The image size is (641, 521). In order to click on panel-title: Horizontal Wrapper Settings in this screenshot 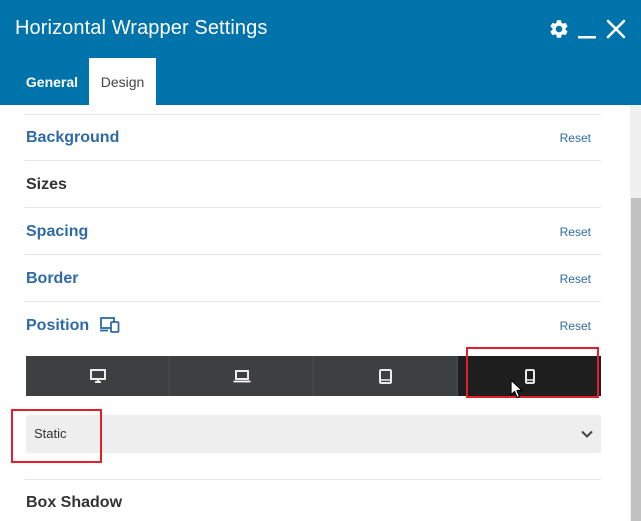, I will do `click(141, 28)`.